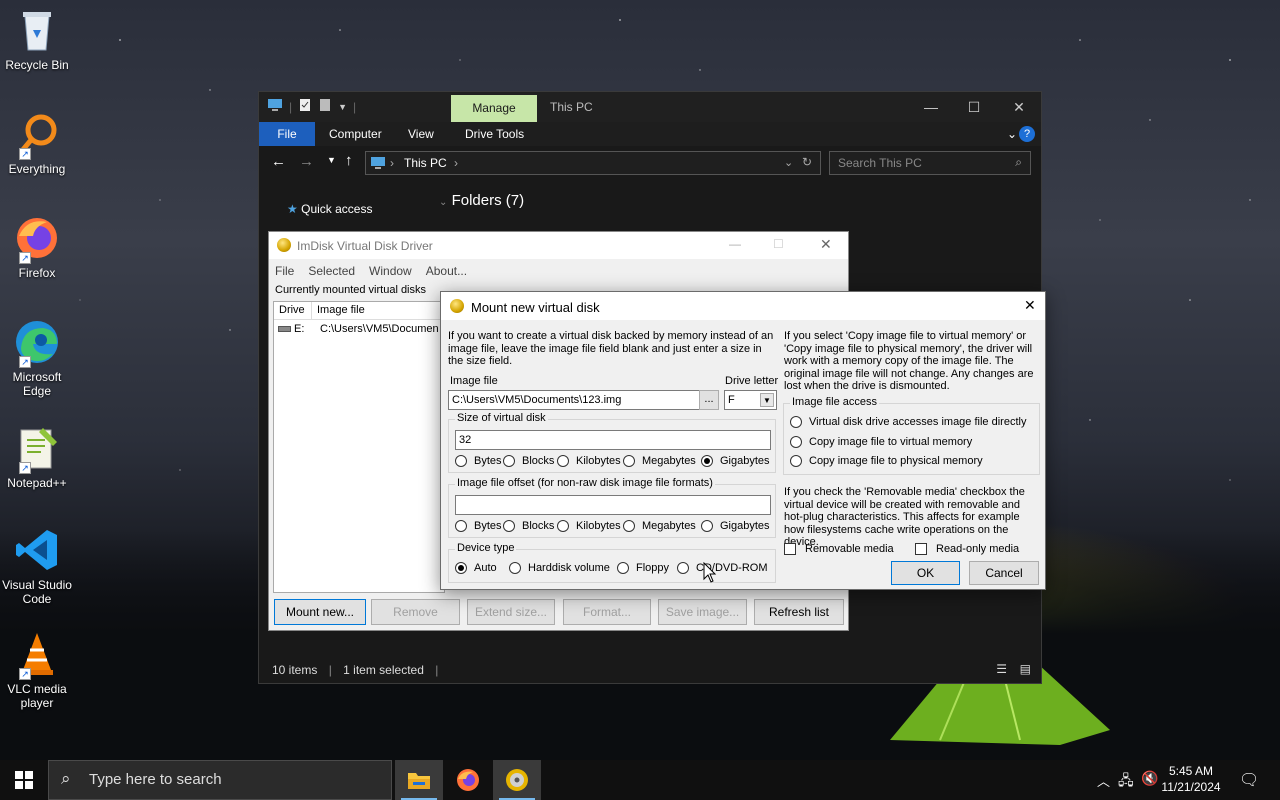 The width and height of the screenshot is (1280, 800). Describe the element at coordinates (1149, 778) in the screenshot. I see `volume-muted-icon: 🔇` at that location.